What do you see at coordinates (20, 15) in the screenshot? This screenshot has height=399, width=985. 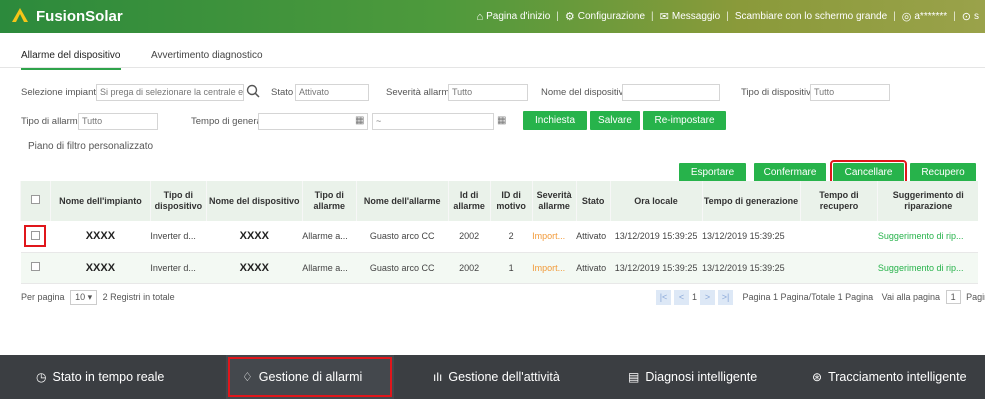 I see `fusionsolar-logo-icon` at bounding box center [20, 15].